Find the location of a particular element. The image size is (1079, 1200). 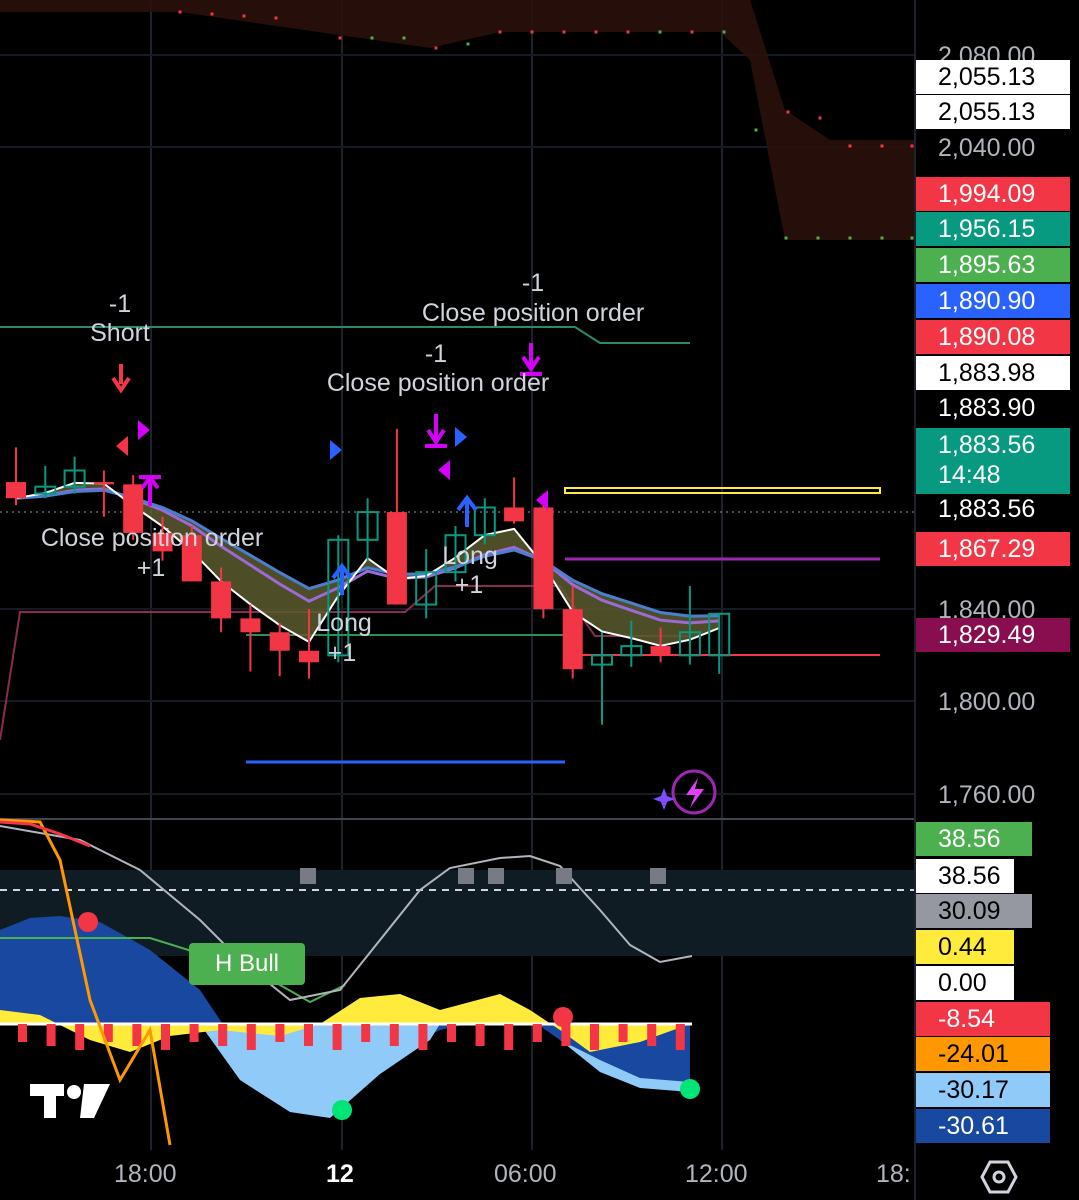

long-label-2: Long is located at coordinates (470, 556).